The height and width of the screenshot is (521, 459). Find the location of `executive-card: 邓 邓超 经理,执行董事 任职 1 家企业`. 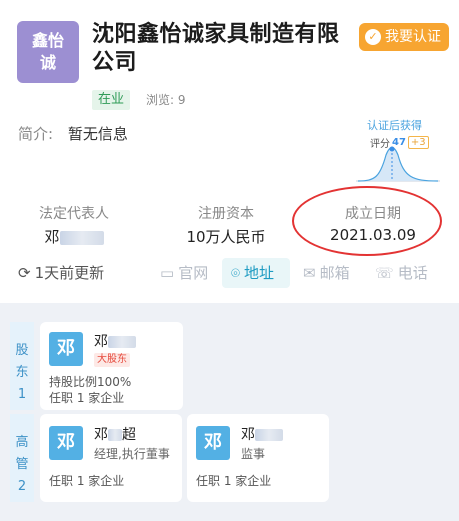

executive-card: 邓 邓超 经理,执行董事 任职 1 家企业 is located at coordinates (111, 458).